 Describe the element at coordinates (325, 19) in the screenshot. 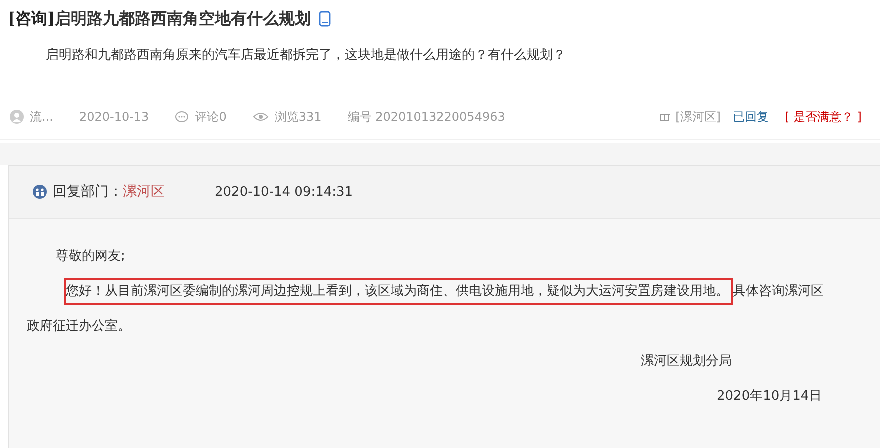

I see `phone-icon` at that location.